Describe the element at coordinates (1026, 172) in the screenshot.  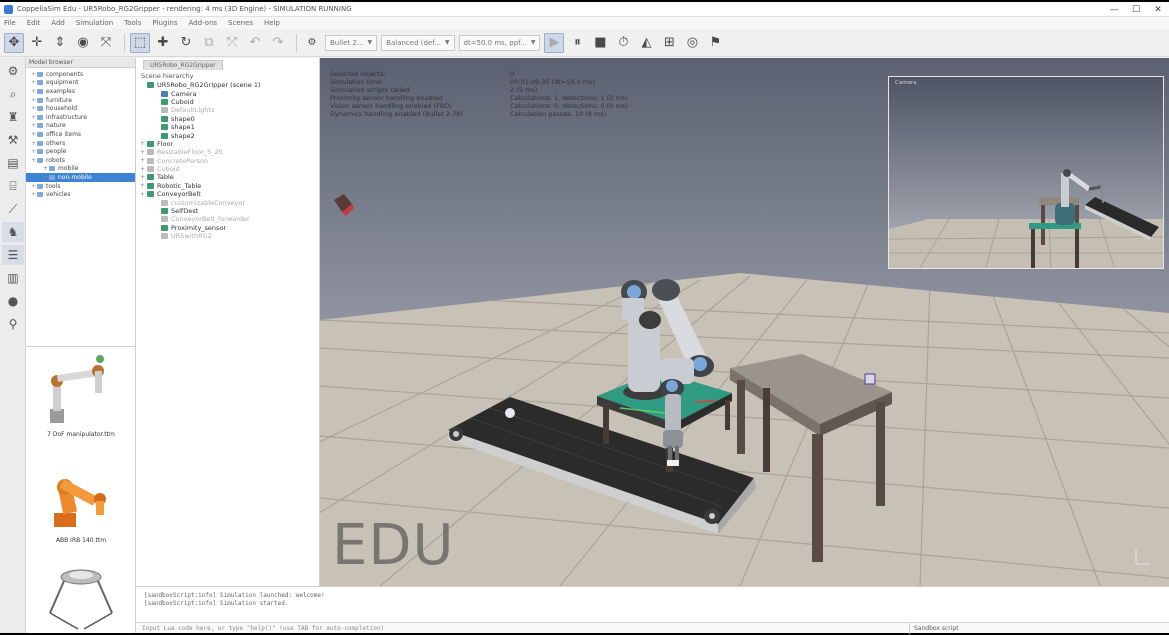
I see `camera-floating-view: Camera` at that location.